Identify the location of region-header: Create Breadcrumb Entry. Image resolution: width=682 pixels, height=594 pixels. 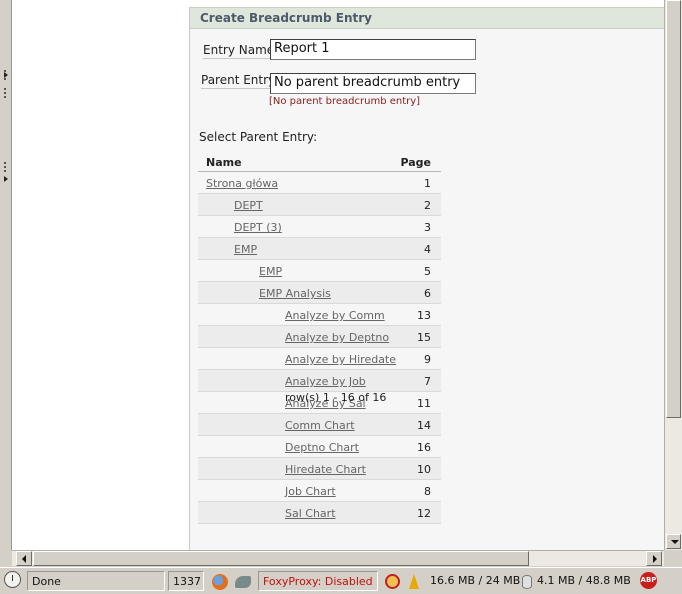
(427, 18).